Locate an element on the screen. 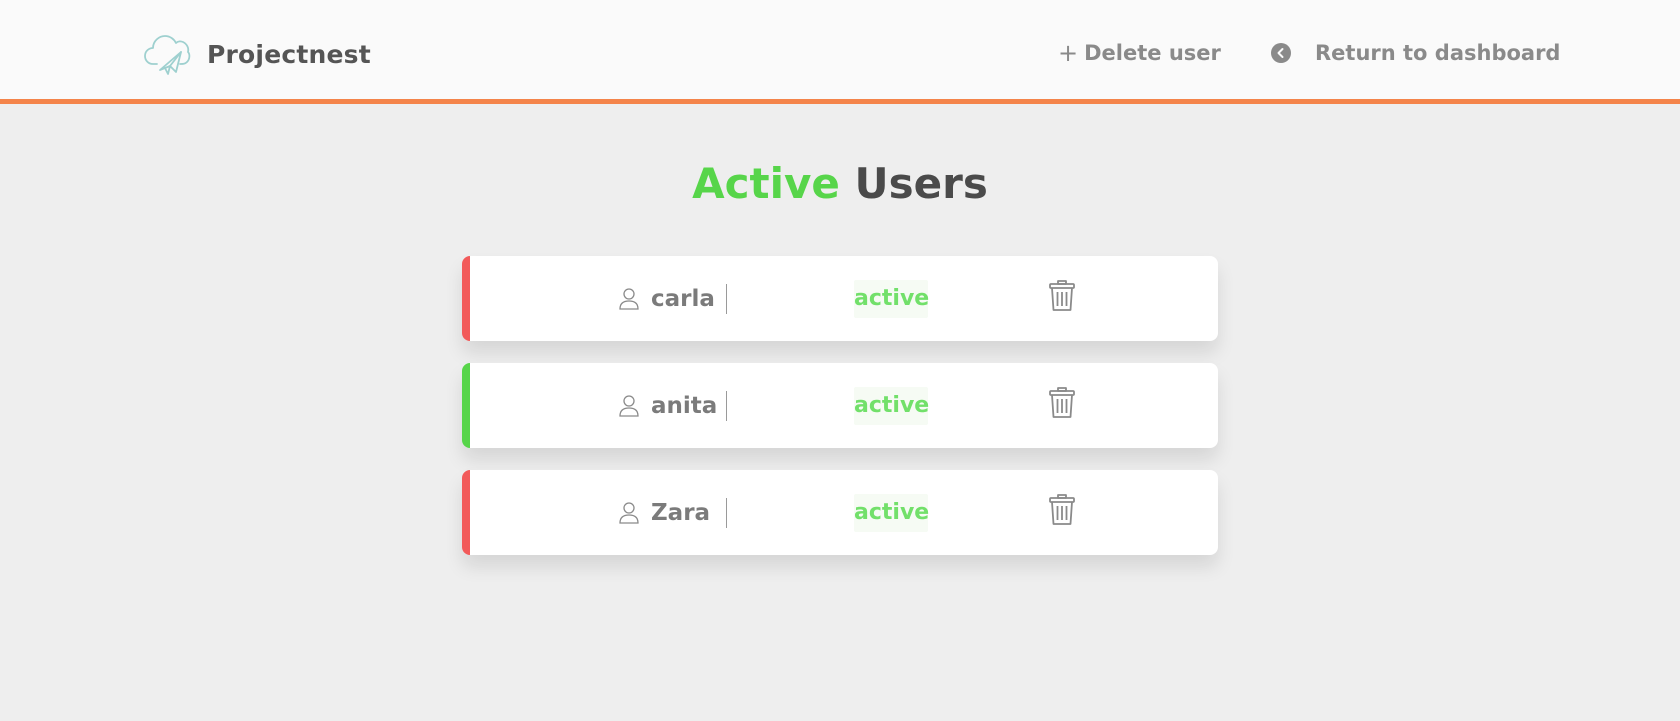  user-name: carla is located at coordinates (683, 299).